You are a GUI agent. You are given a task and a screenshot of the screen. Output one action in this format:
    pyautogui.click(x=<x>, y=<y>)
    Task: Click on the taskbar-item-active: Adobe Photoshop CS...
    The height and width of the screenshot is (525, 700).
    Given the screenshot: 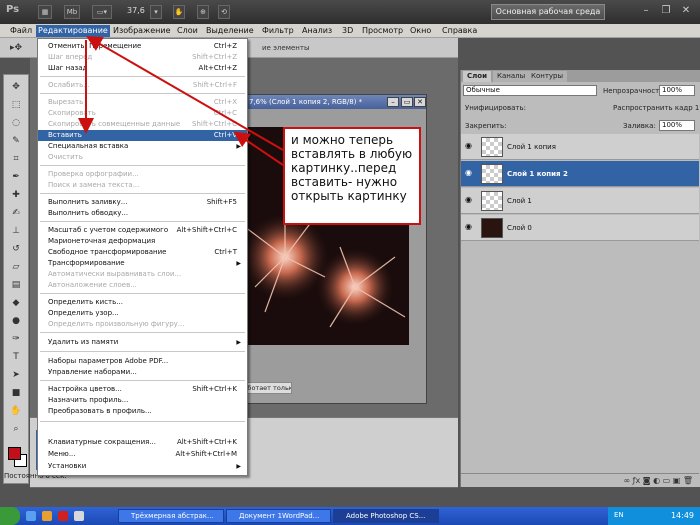 What is the action you would take?
    pyautogui.click(x=386, y=516)
    